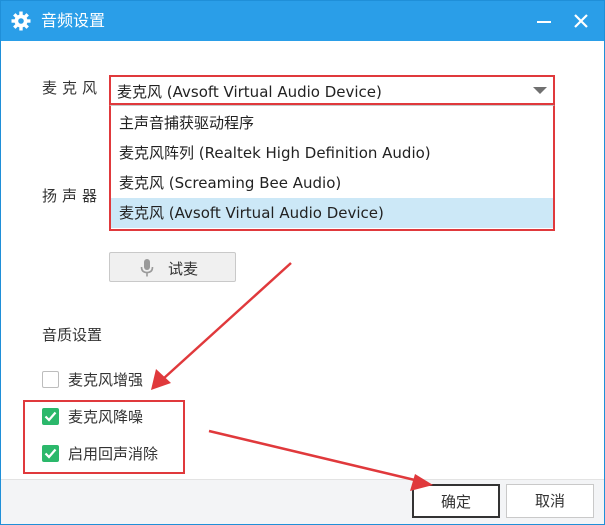 The height and width of the screenshot is (525, 605). I want to click on mic-enhance-checkbox, so click(50, 379).